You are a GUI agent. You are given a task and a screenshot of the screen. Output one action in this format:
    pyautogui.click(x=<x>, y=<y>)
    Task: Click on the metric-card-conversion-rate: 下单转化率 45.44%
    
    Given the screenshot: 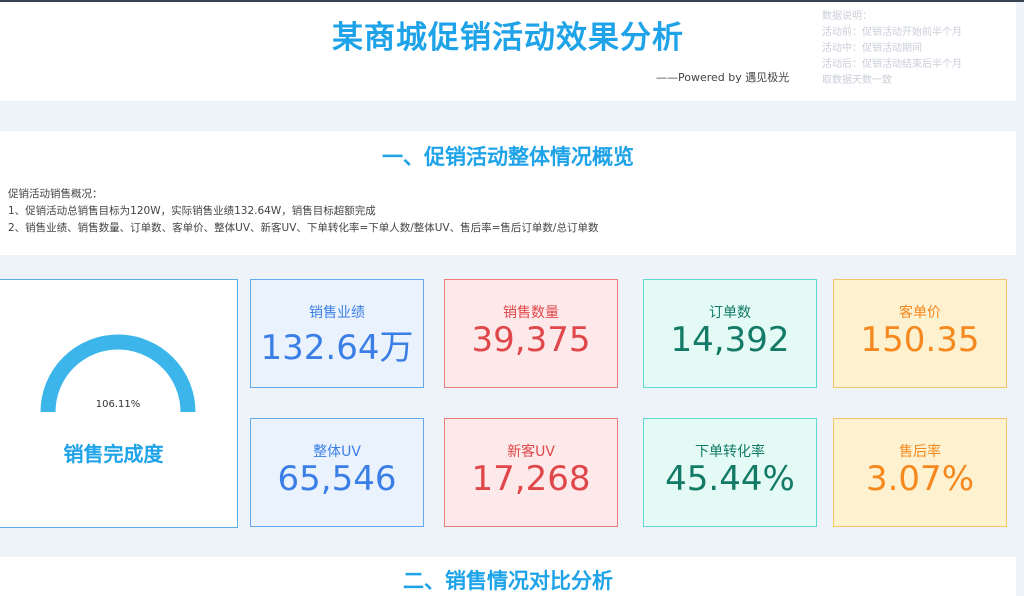 What is the action you would take?
    pyautogui.click(x=730, y=472)
    